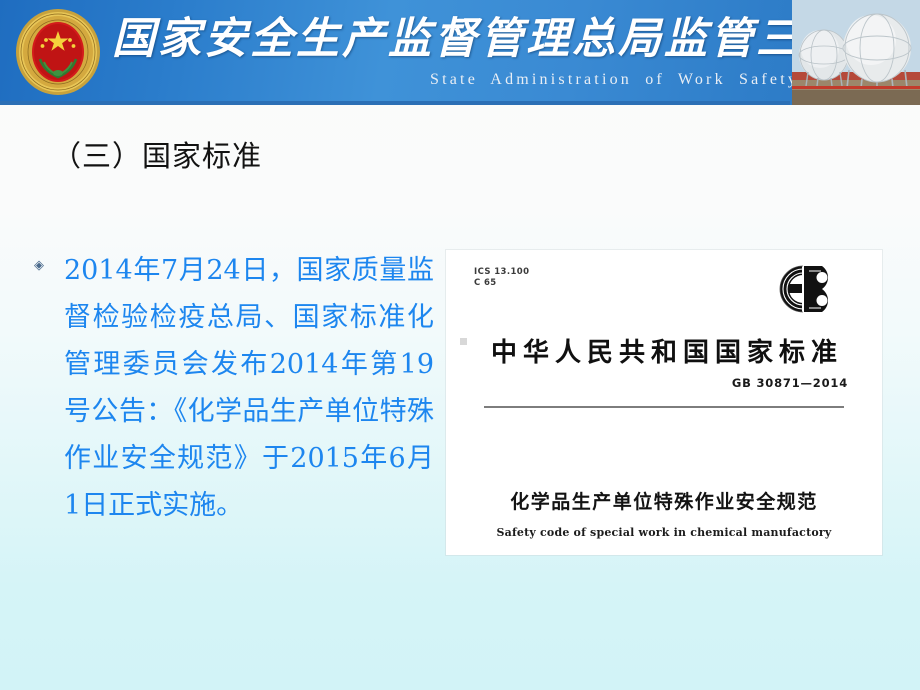 The image size is (920, 690). Describe the element at coordinates (157, 156) in the screenshot. I see `page-title: （三）国家标准` at that location.